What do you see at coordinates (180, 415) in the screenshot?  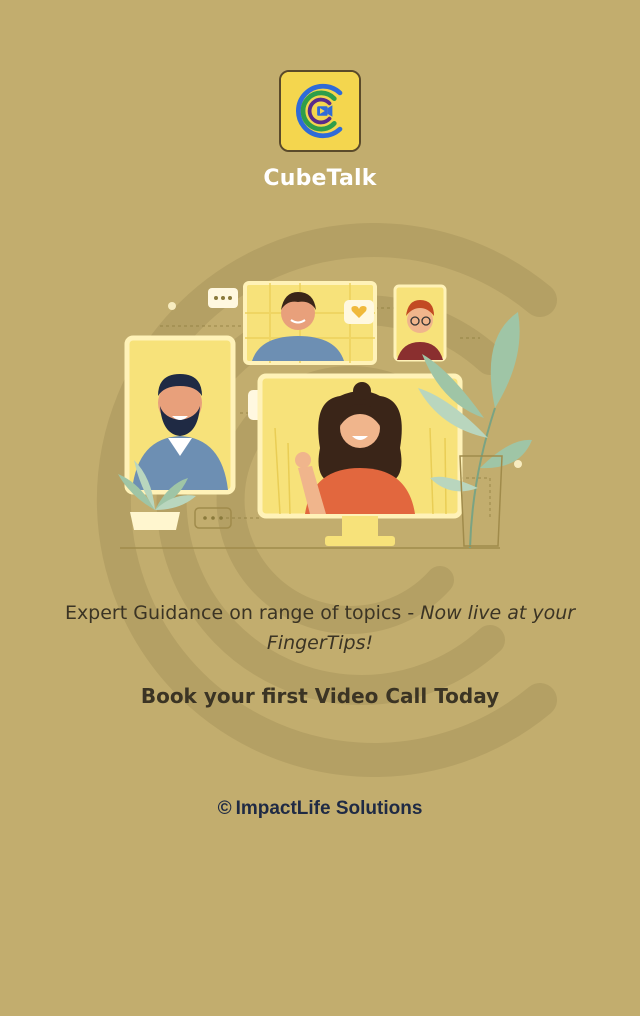 I see `participant-frame-left` at bounding box center [180, 415].